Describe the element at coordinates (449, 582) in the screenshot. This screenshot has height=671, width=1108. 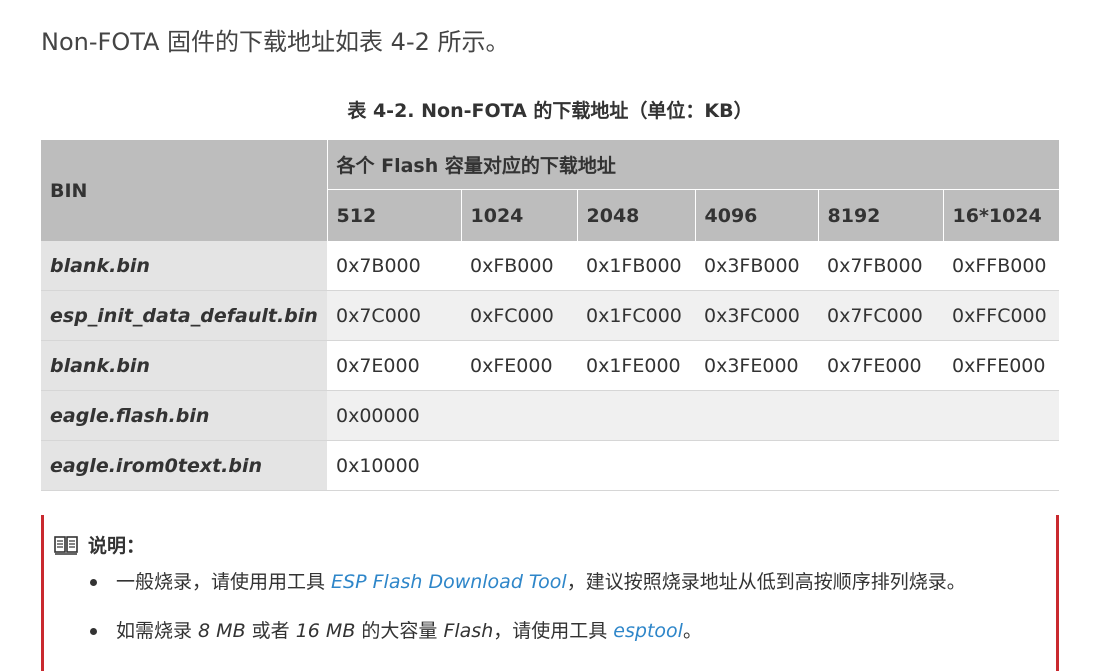
I see `esp-flash-download-tool-link: ESP Flash Download Tool` at that location.